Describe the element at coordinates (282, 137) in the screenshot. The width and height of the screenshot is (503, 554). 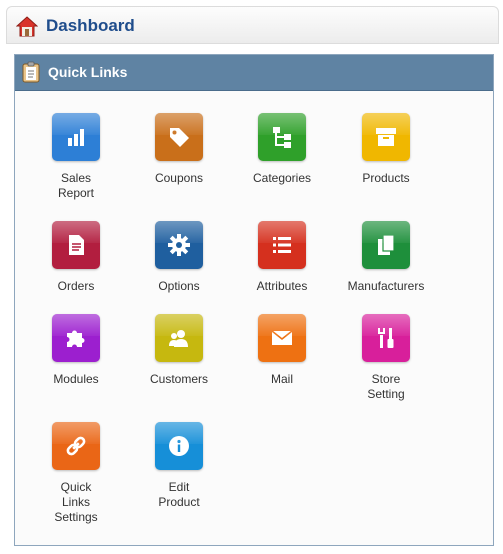
I see `tree-icon` at that location.